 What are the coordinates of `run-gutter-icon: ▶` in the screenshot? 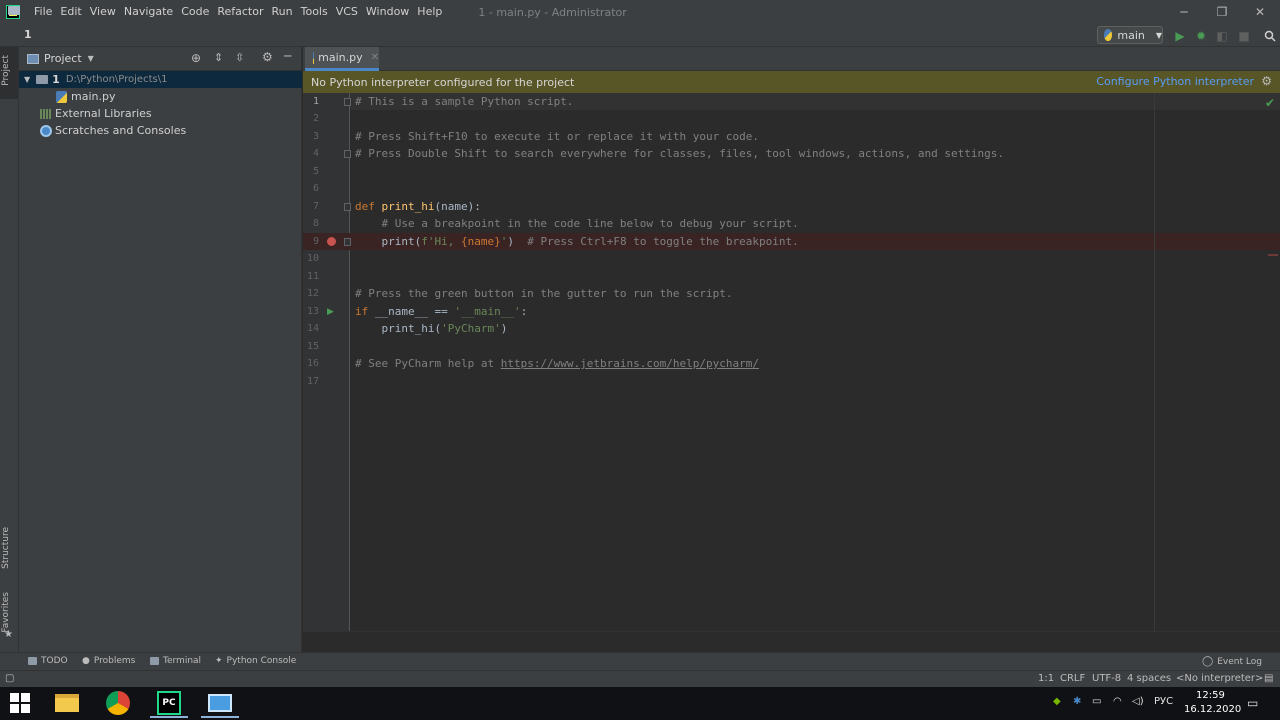 It's located at (330, 312).